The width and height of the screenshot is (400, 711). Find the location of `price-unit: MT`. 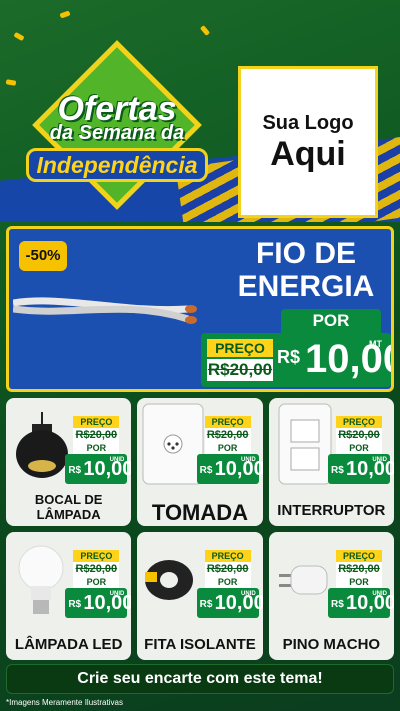

price-unit: MT is located at coordinates (375, 344).